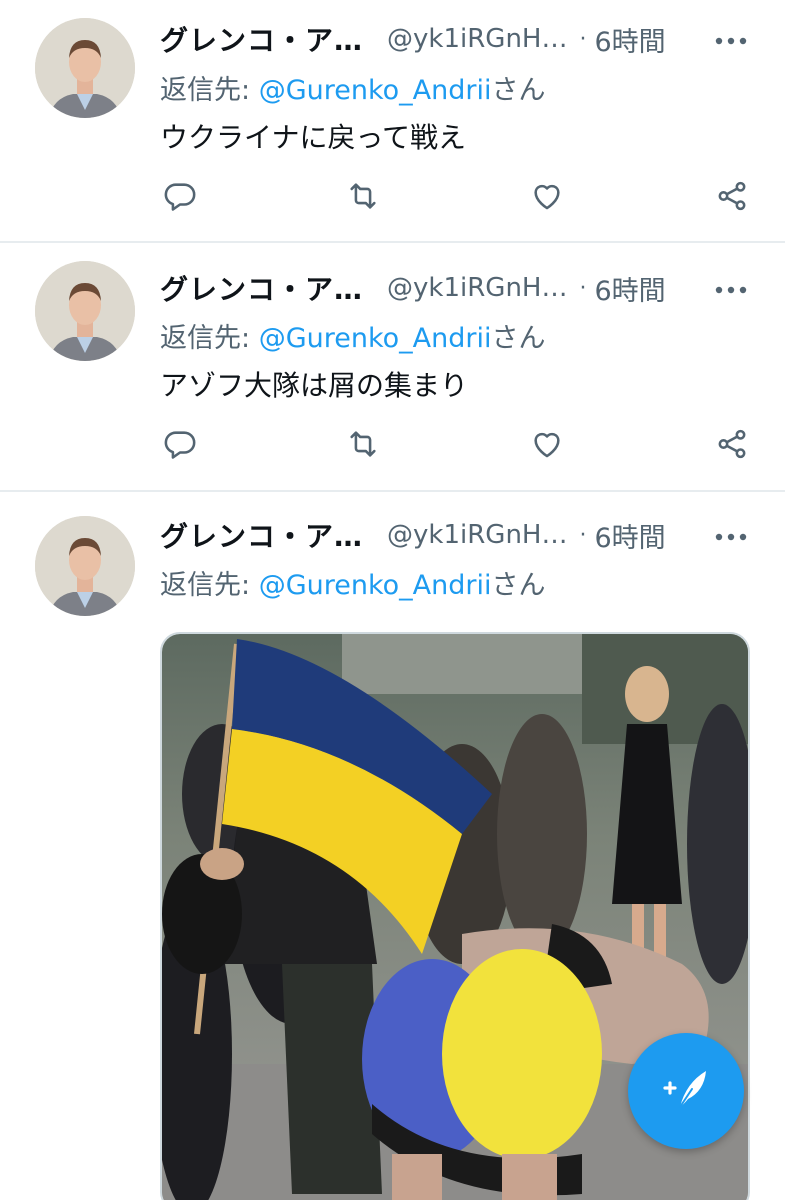 The image size is (785, 1200). Describe the element at coordinates (313, 137) in the screenshot. I see `tweet-text: ウクライナに戻って戦え` at that location.